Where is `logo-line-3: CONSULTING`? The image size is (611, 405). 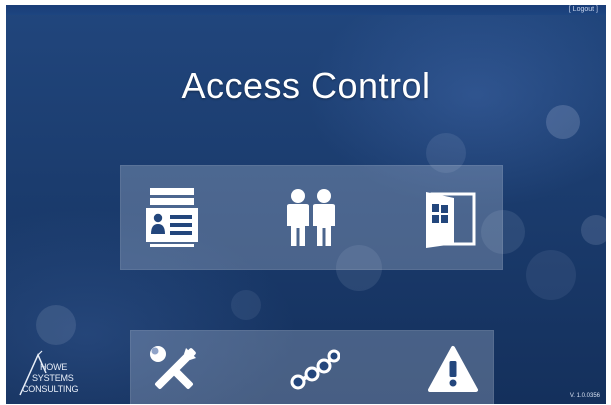 logo-line-3: CONSULTING is located at coordinates (50, 389).